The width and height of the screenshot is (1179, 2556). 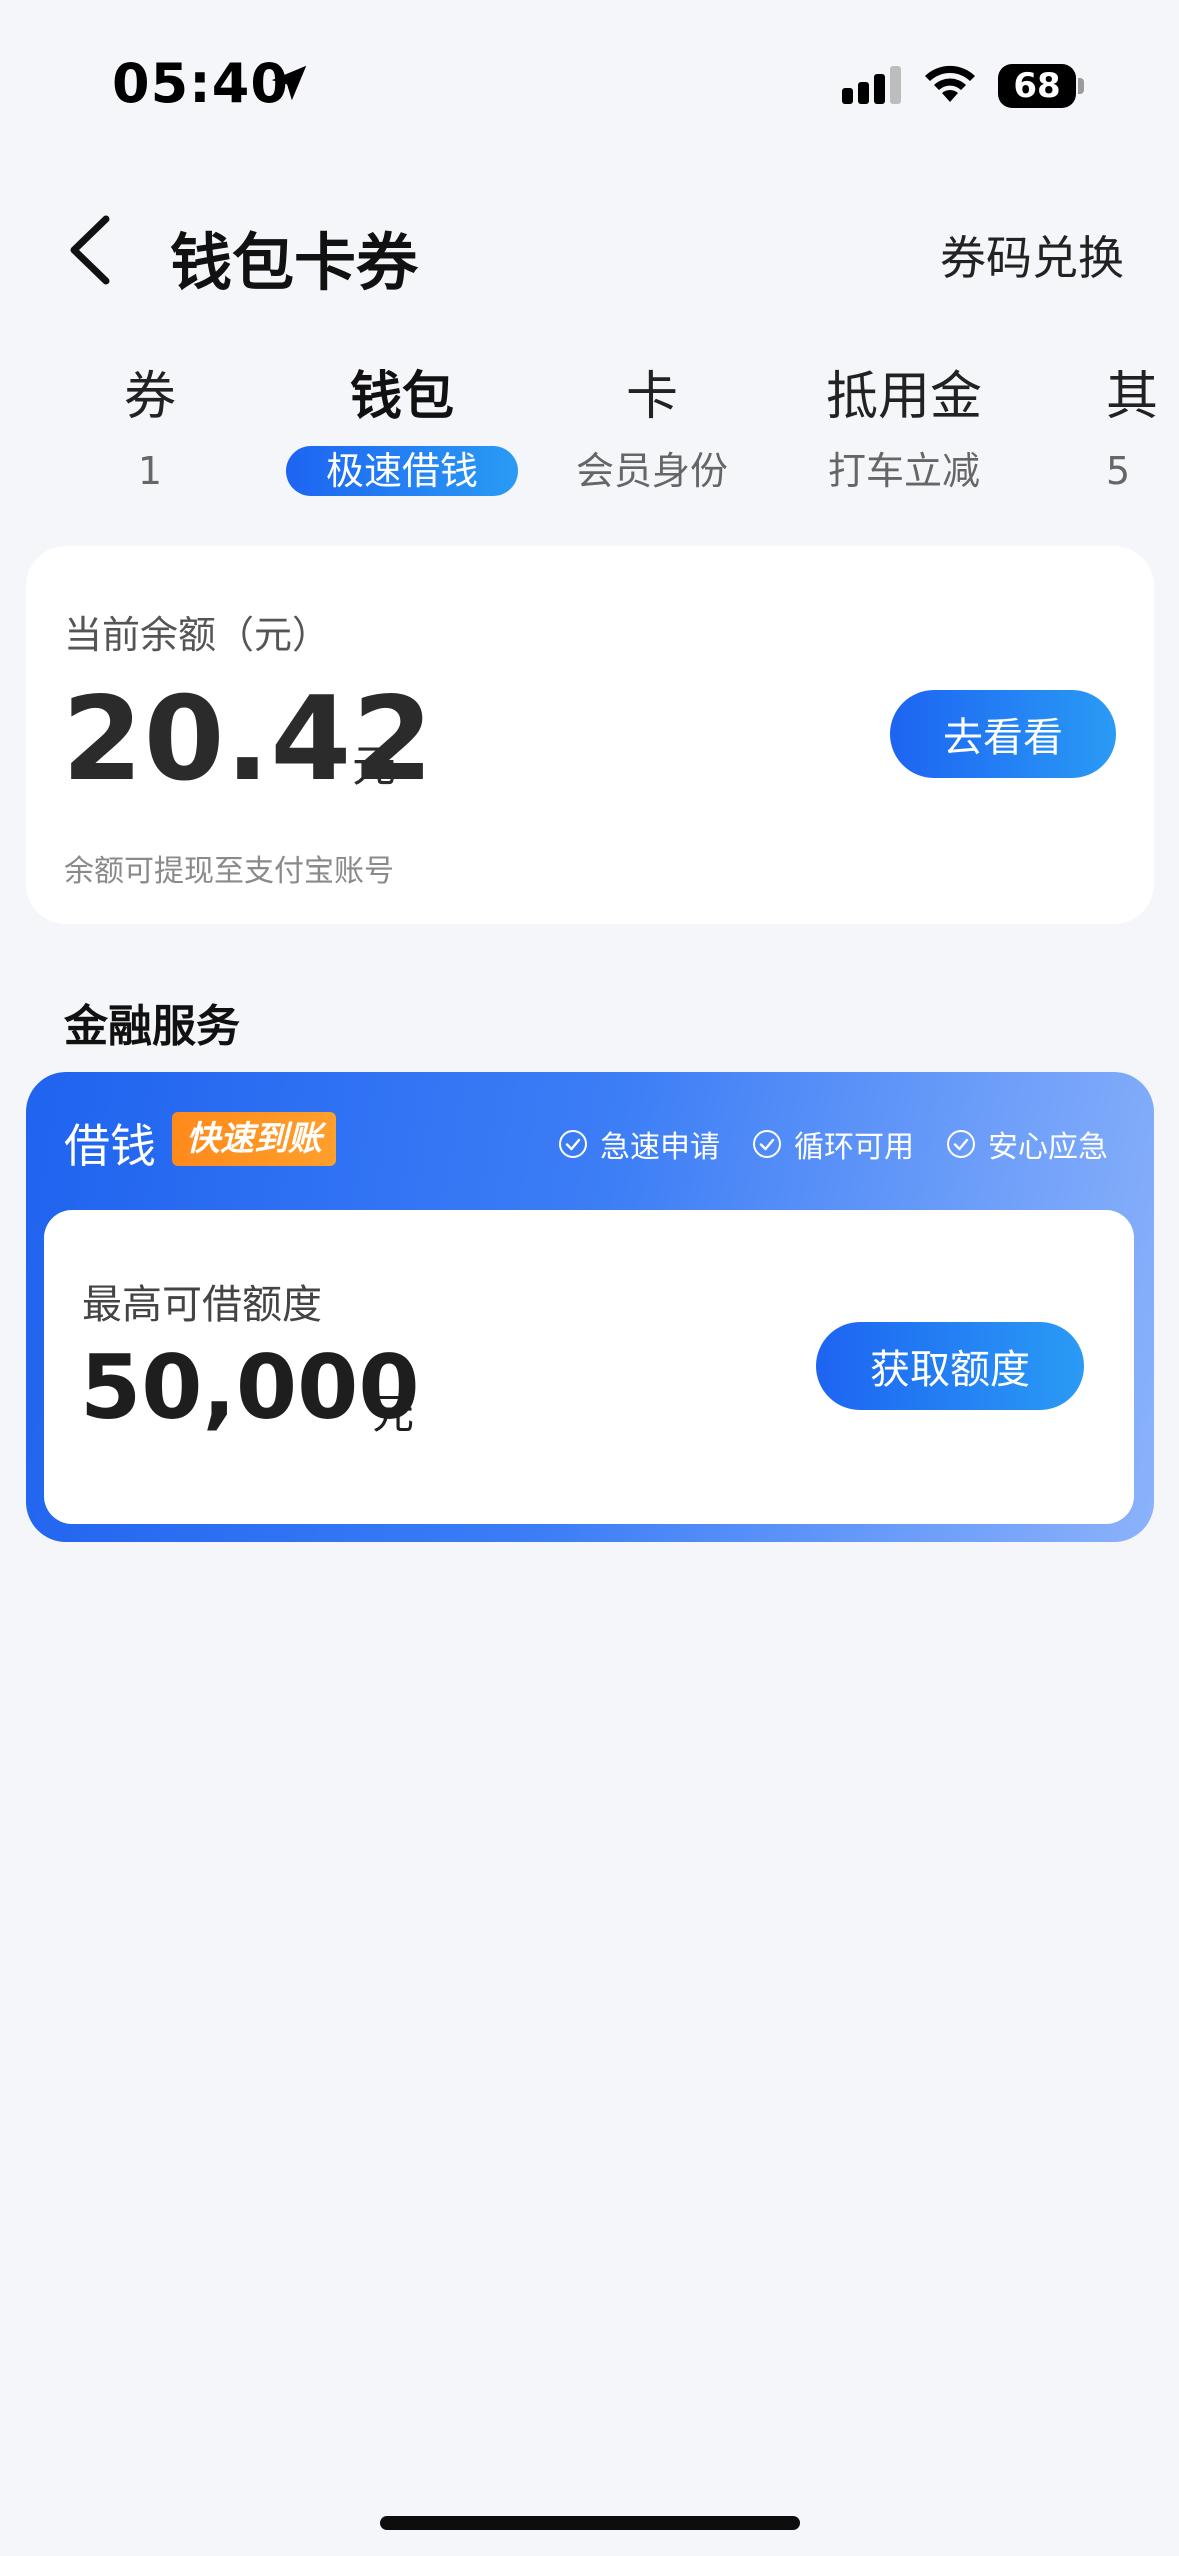 What do you see at coordinates (904, 429) in the screenshot?
I see `tab-vouchers: 抵用金 打车立减` at bounding box center [904, 429].